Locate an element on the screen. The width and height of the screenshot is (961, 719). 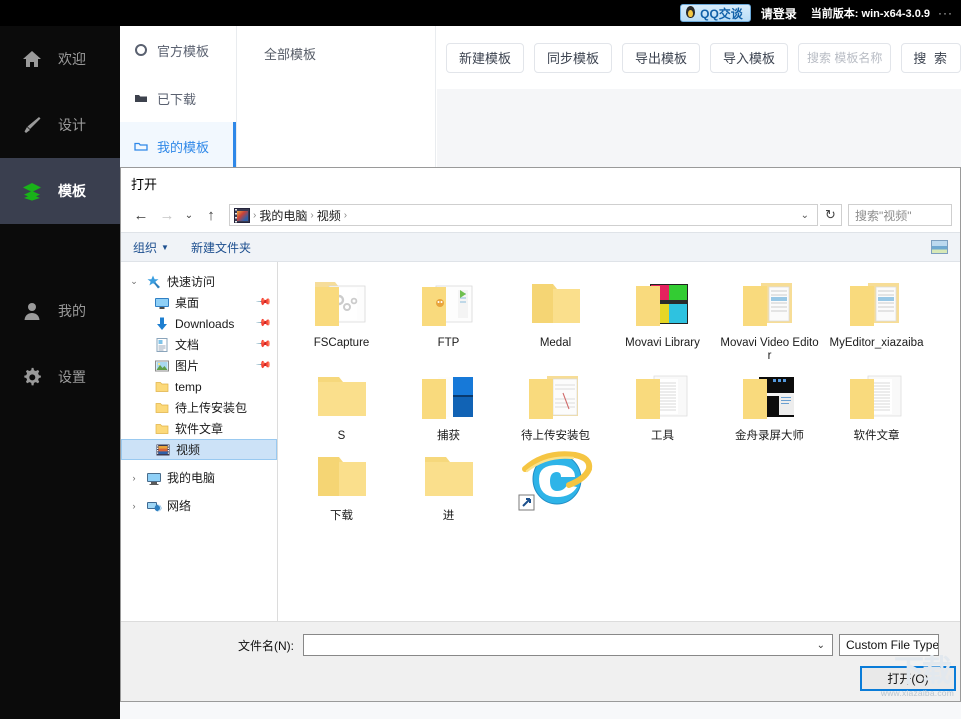
tree-item-pending-packages: 待上传安装包 is located at coordinates (199, 407).